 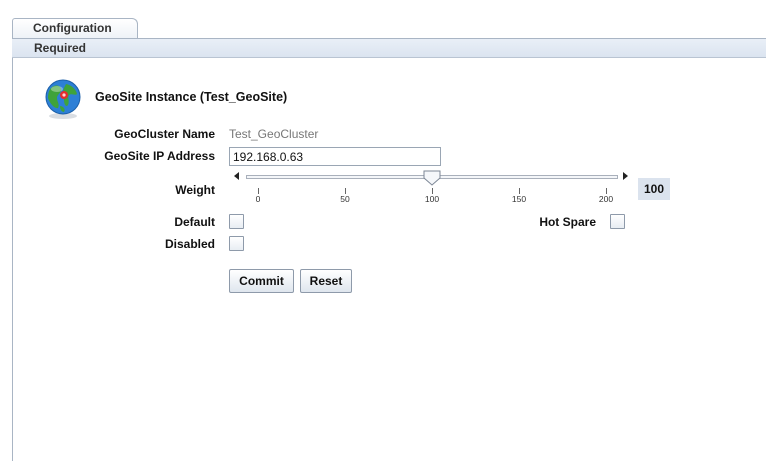 What do you see at coordinates (389, 48) in the screenshot?
I see `section-header-required: Required` at bounding box center [389, 48].